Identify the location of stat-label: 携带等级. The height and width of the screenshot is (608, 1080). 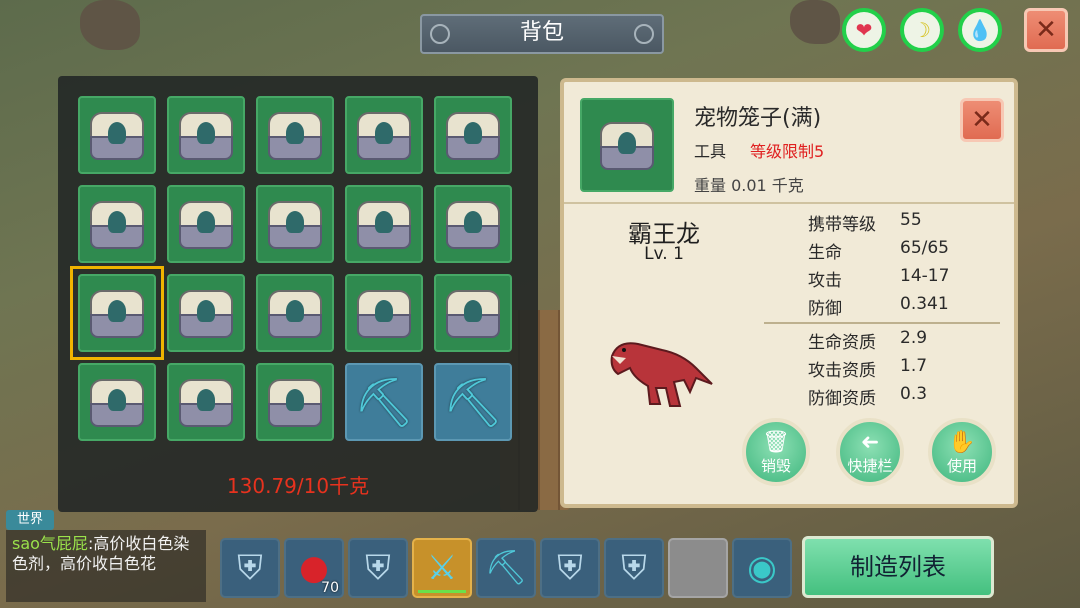
(842, 225).